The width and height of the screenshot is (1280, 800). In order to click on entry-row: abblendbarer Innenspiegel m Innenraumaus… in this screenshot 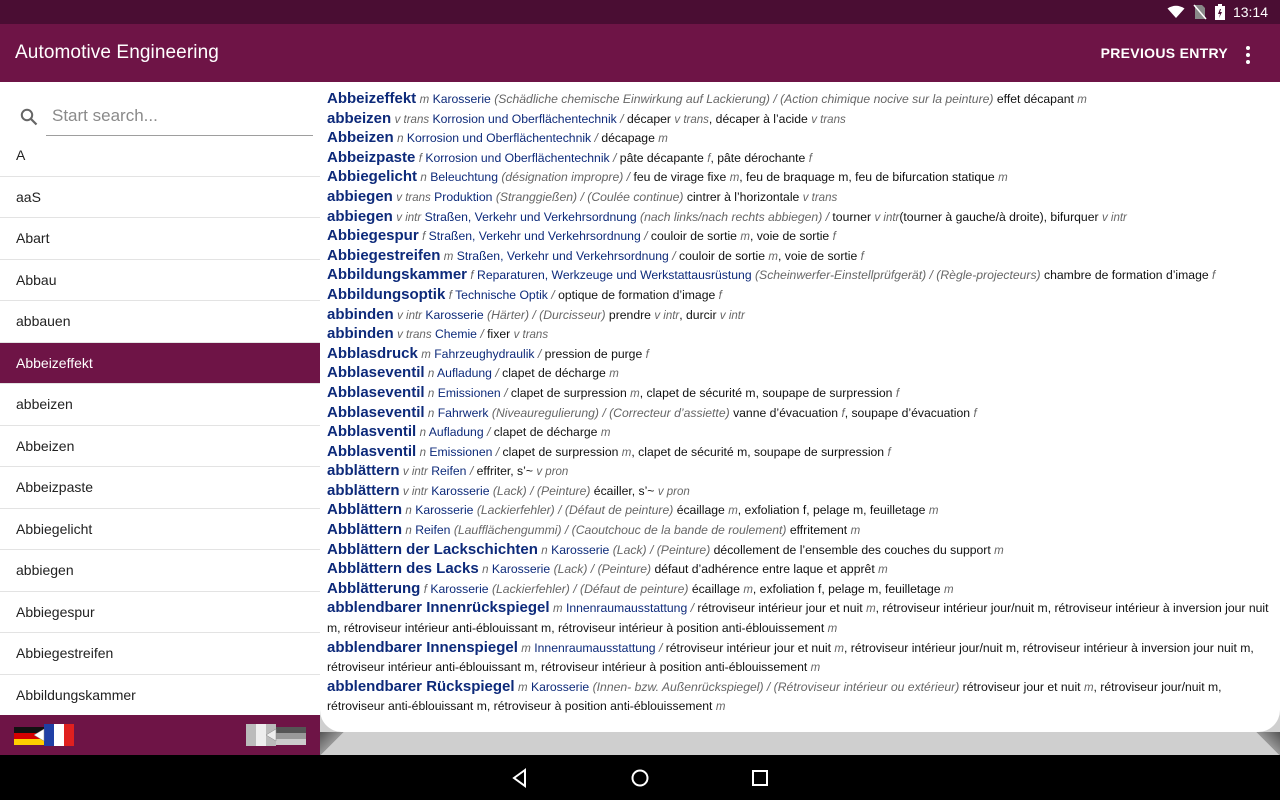, I will do `click(801, 658)`.